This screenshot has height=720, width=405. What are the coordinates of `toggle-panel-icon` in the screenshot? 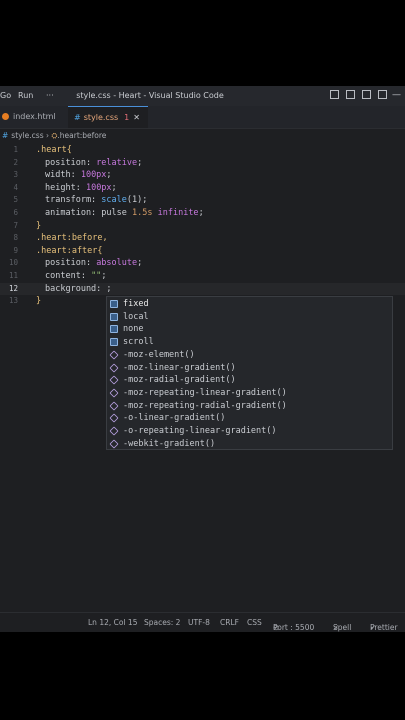 It's located at (350, 94).